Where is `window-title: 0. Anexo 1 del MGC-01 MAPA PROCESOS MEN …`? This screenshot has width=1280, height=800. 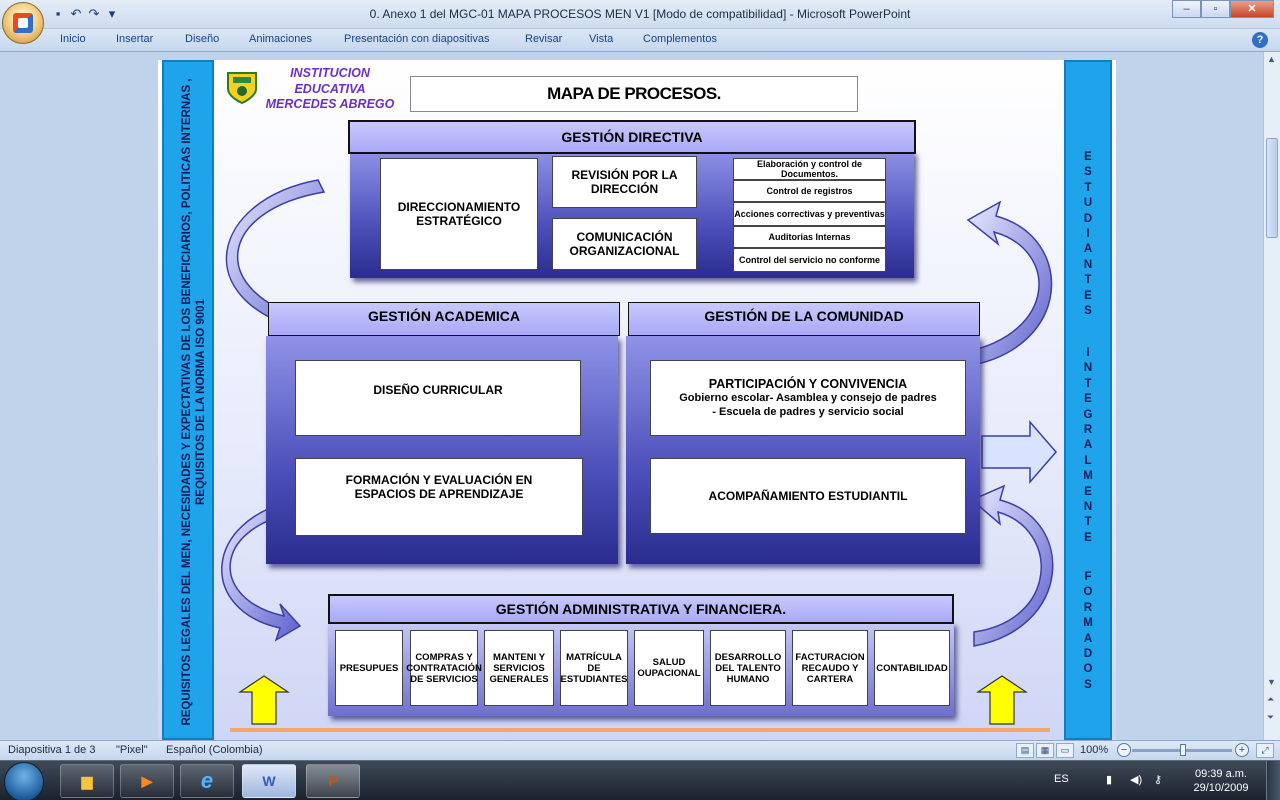 window-title: 0. Anexo 1 del MGC-01 MAPA PROCESOS MEN … is located at coordinates (640, 14).